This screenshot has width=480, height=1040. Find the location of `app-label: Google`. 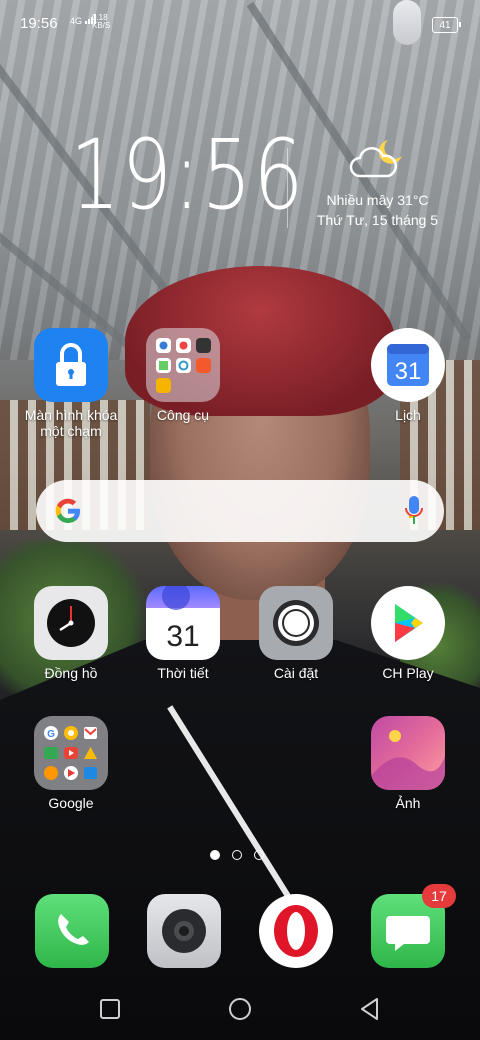

app-label: Google is located at coordinates (71, 803).